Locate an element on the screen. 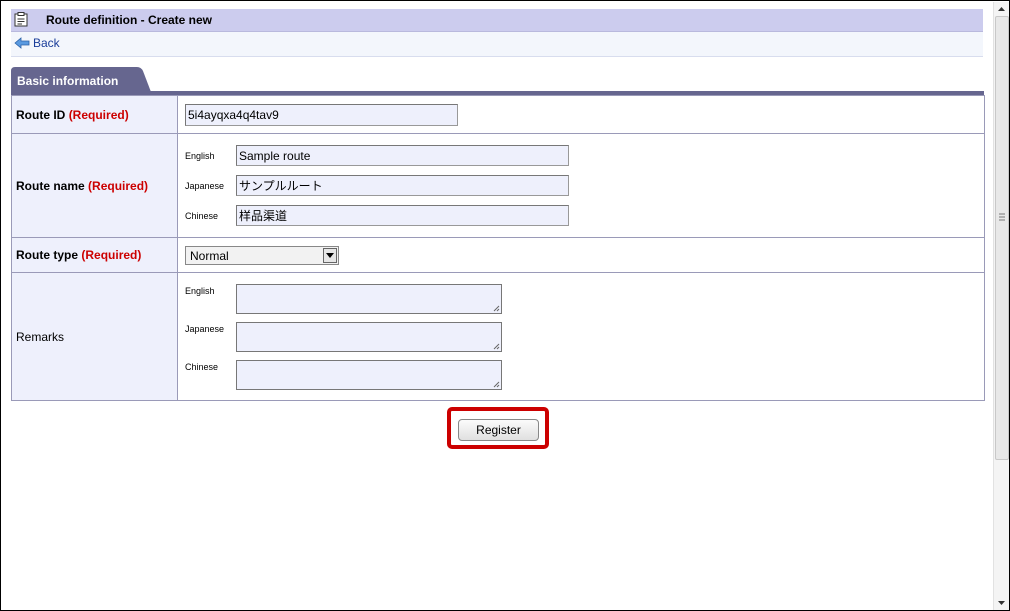 The image size is (1010, 611). remarks-english-row: English is located at coordinates (584, 299).